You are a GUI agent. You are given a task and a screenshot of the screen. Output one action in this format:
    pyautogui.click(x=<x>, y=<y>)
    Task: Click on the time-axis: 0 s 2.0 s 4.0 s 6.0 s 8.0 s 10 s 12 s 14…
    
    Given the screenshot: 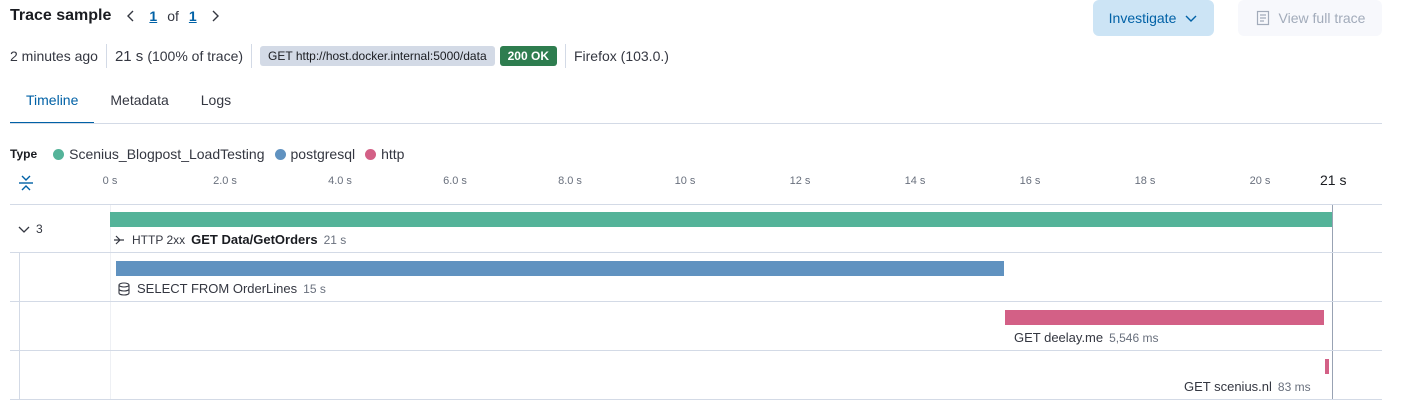 What is the action you would take?
    pyautogui.click(x=701, y=182)
    